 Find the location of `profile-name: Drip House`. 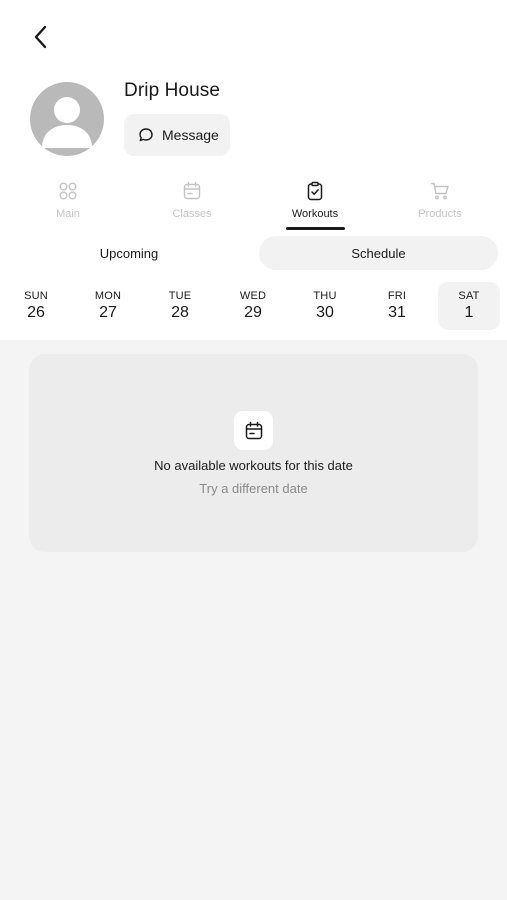

profile-name: Drip House is located at coordinates (172, 90).